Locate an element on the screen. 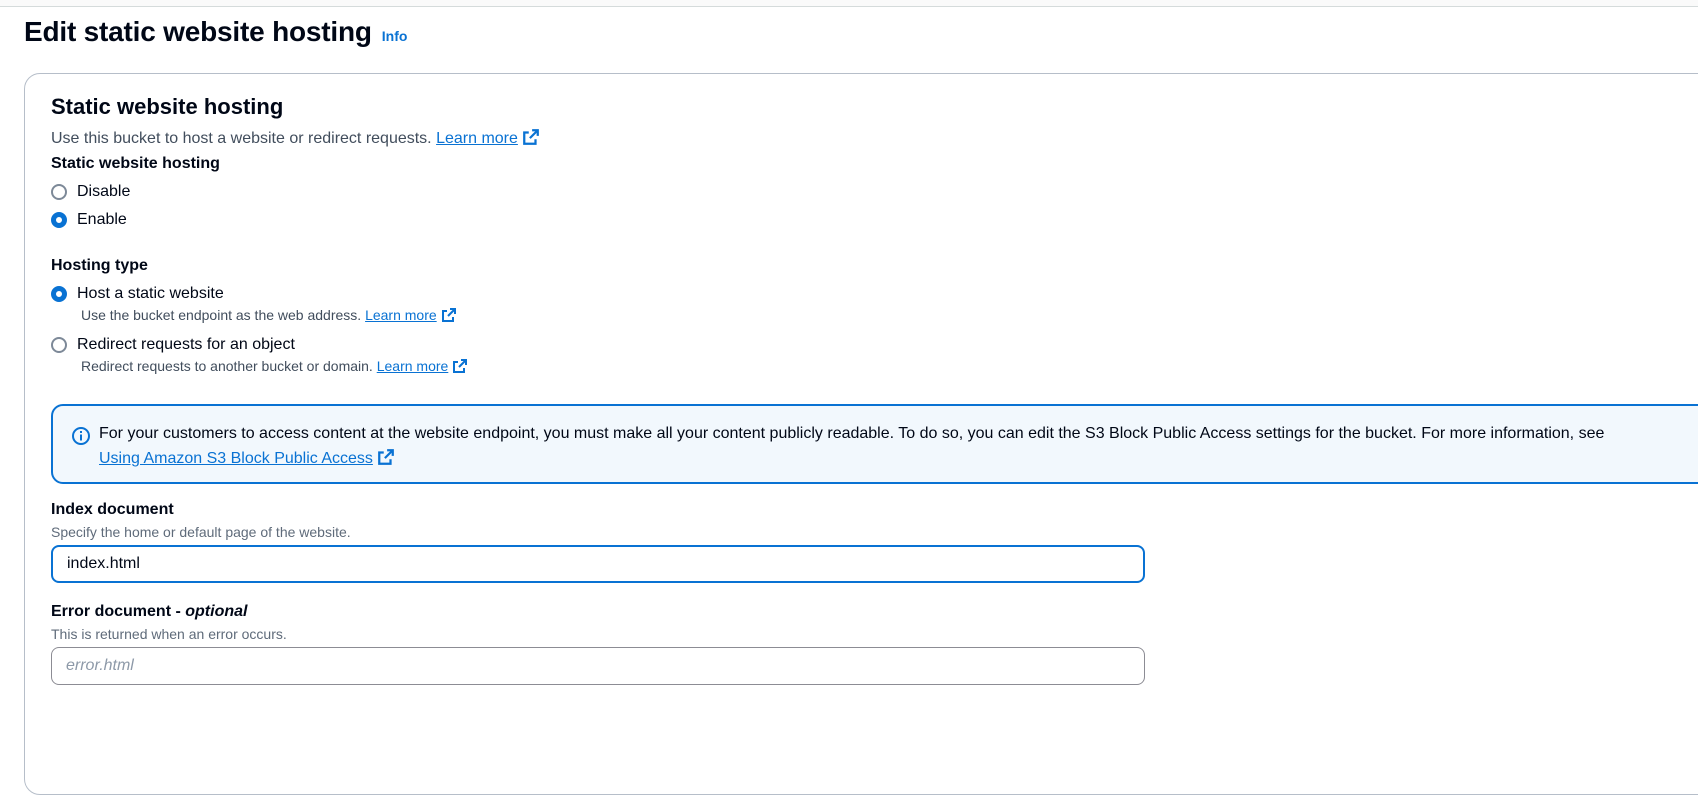  error-document-label: Error document - optional is located at coordinates (149, 612).